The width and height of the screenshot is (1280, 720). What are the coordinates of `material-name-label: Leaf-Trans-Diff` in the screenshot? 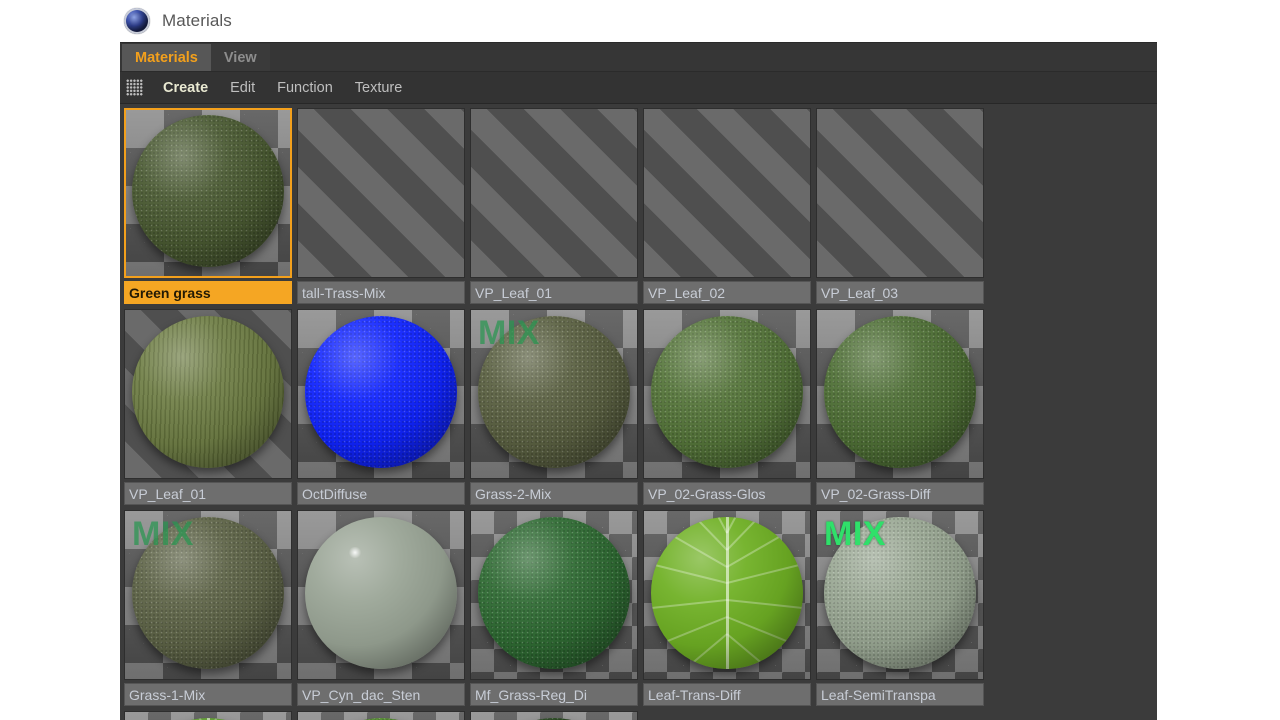 It's located at (727, 694).